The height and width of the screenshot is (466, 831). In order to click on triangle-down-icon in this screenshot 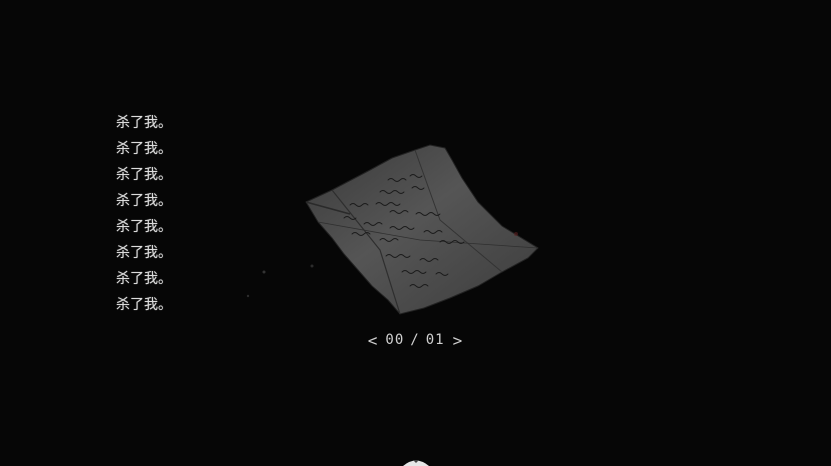, I will do `click(416, 461)`.